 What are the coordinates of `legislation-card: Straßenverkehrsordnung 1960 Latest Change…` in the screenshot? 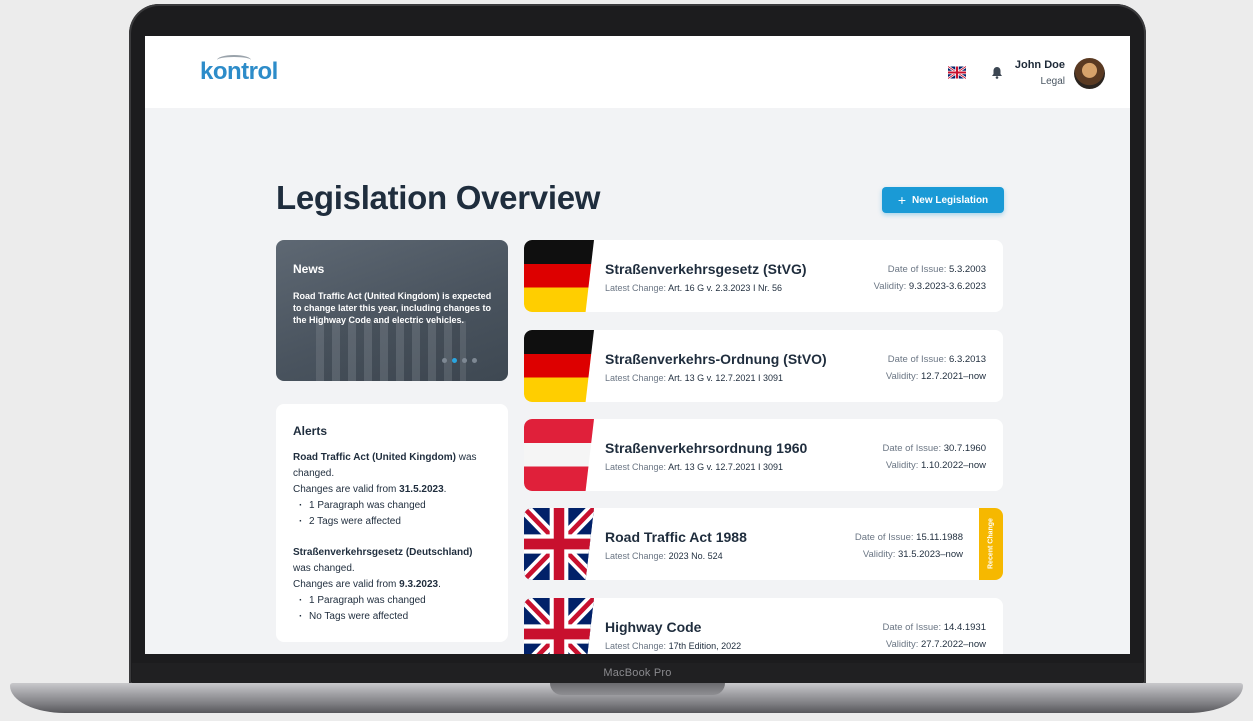 It's located at (763, 455).